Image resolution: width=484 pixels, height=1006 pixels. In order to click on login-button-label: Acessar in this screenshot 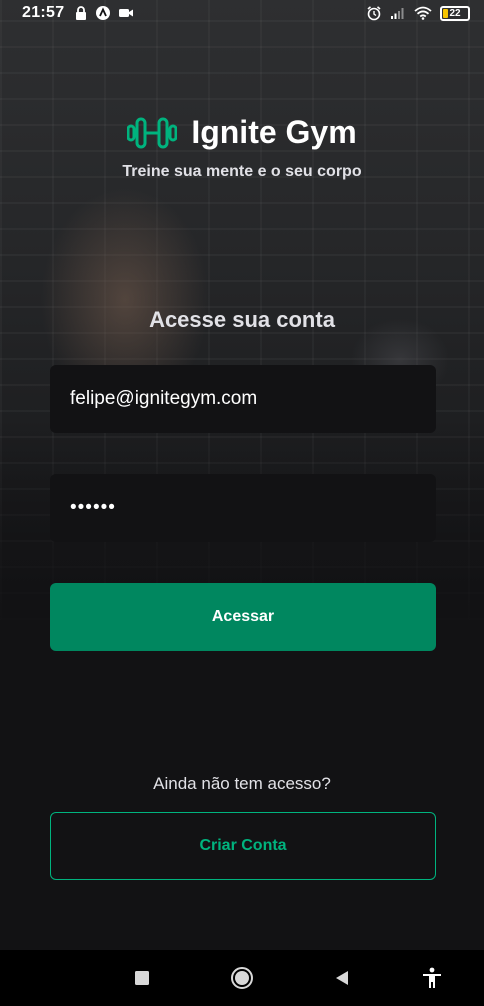, I will do `click(243, 616)`.